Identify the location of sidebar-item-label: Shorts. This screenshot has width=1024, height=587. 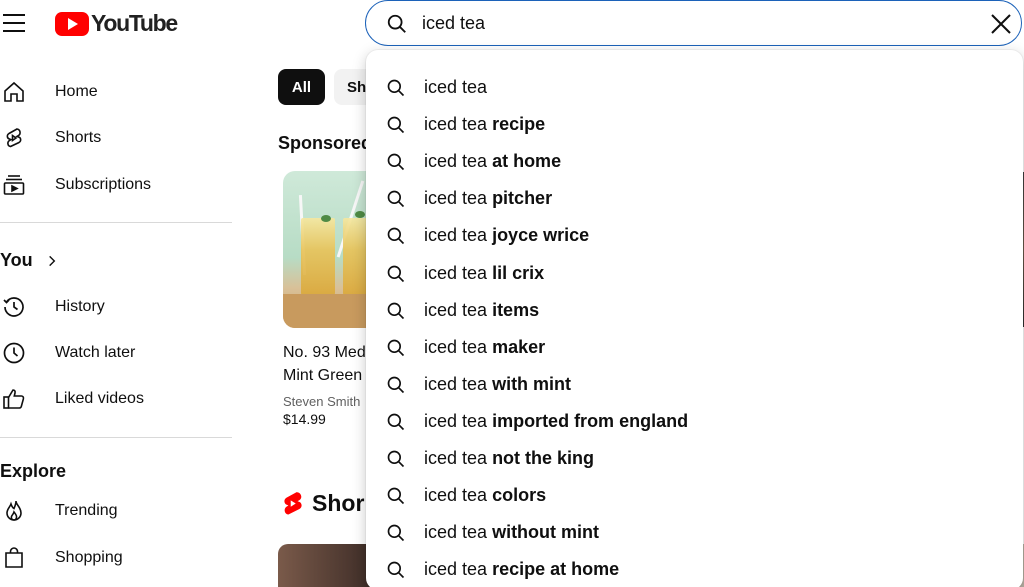
(78, 137).